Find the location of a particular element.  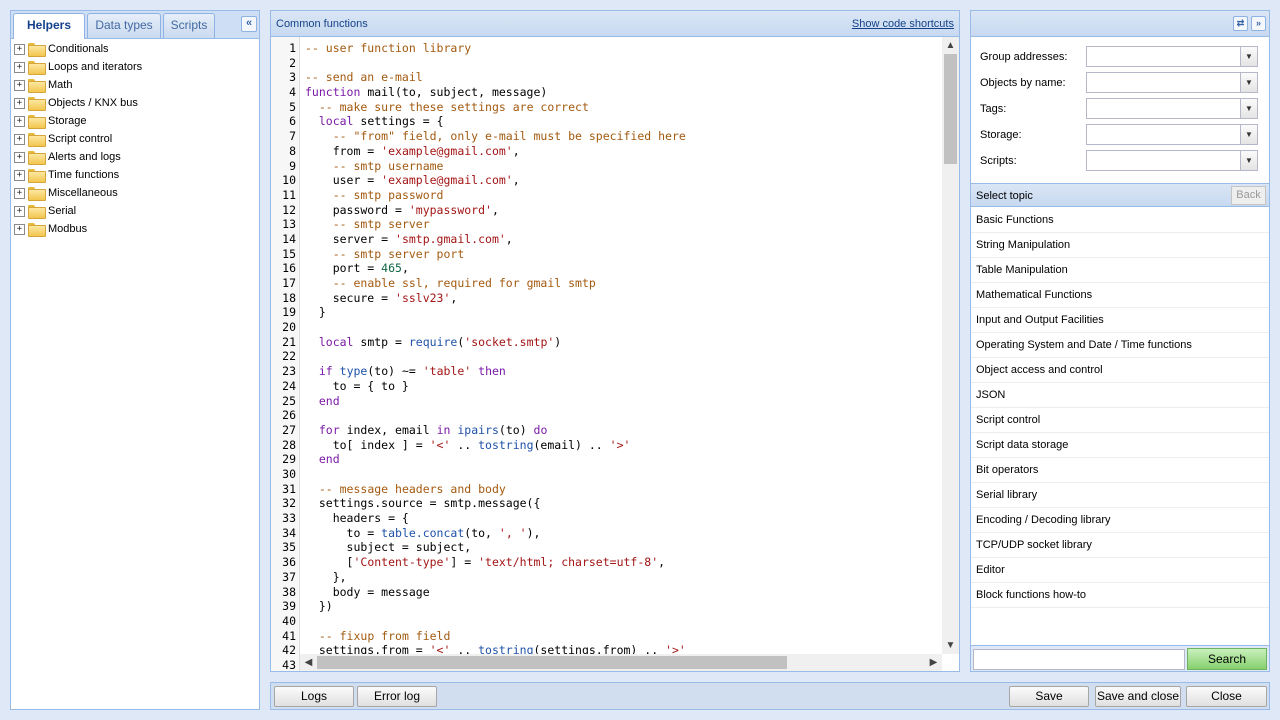

topic-item: Serial library is located at coordinates (1120, 495).